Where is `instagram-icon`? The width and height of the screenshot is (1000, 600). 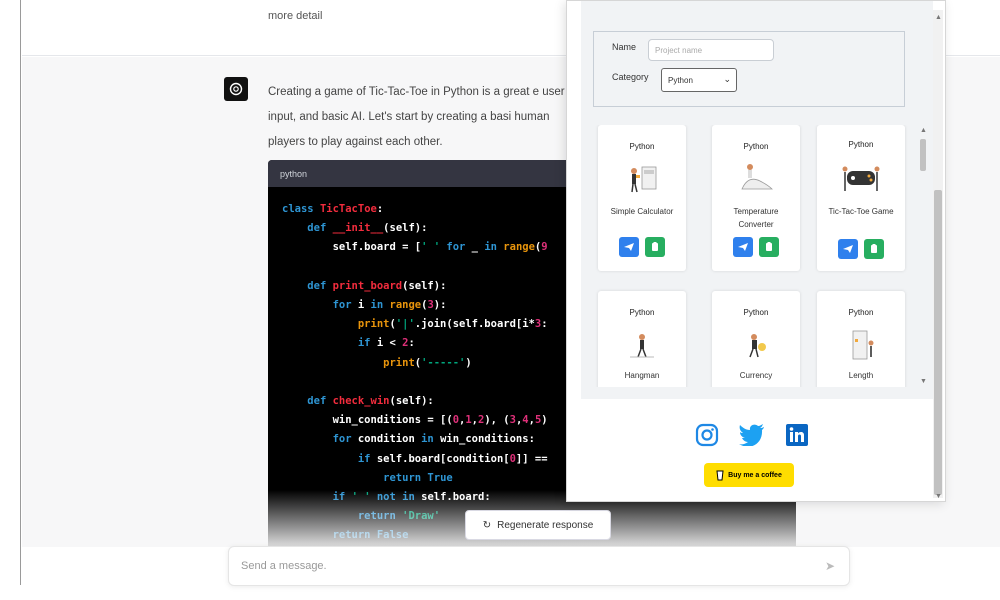 instagram-icon is located at coordinates (707, 435).